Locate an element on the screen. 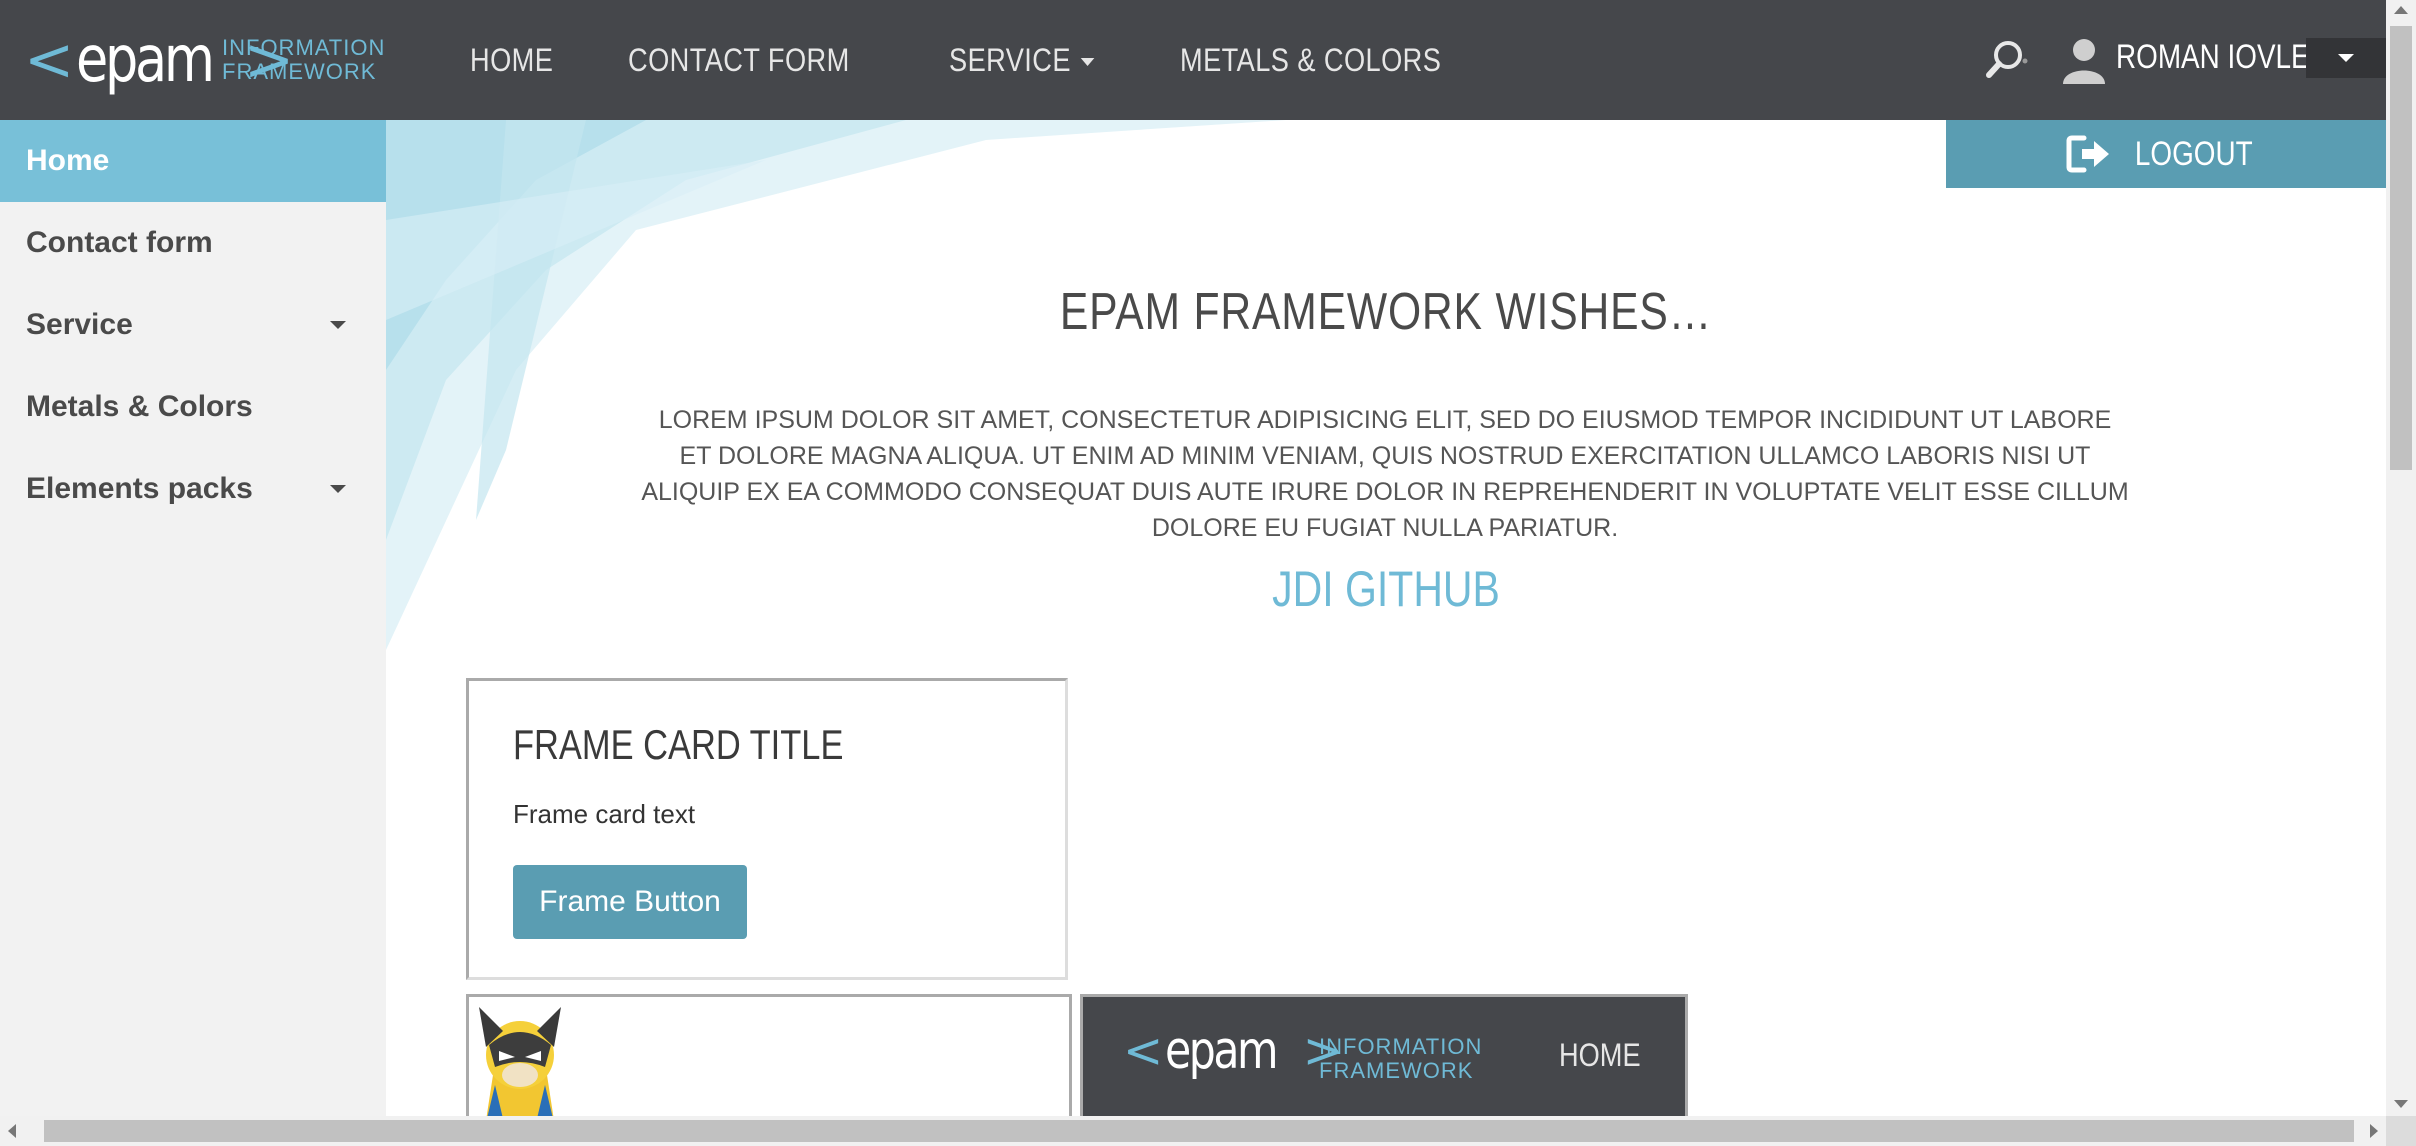 The width and height of the screenshot is (2416, 1146). sidebar-item-label: Contact form is located at coordinates (119, 242).